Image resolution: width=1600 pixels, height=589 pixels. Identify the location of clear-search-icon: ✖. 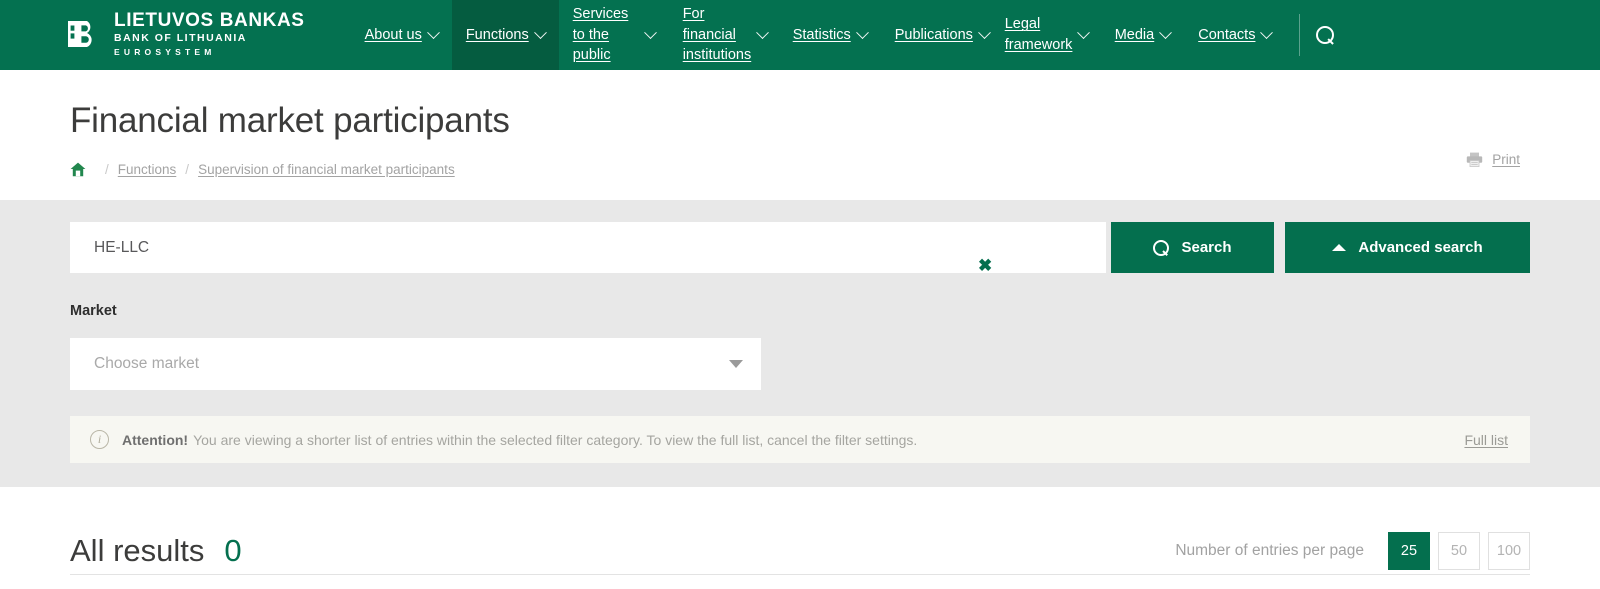
(985, 265).